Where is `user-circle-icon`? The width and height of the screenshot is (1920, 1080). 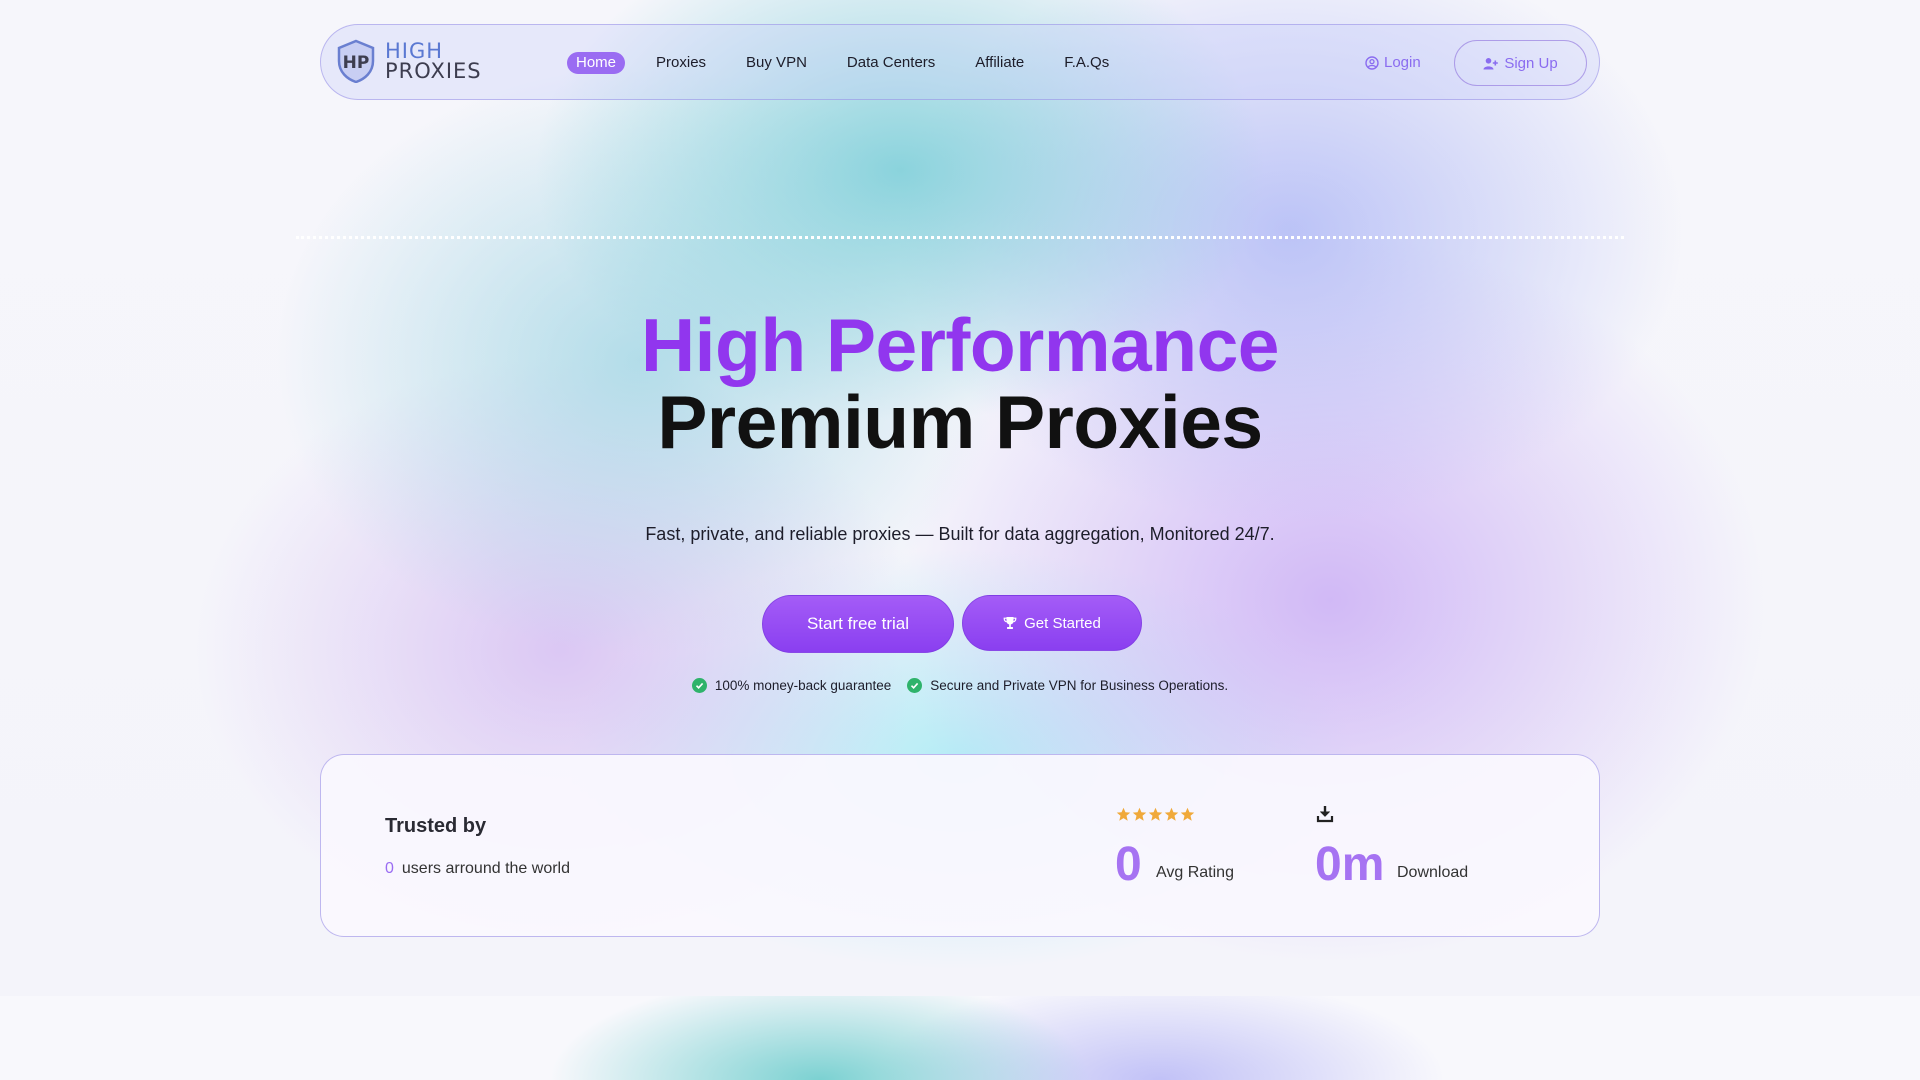 user-circle-icon is located at coordinates (1372, 62).